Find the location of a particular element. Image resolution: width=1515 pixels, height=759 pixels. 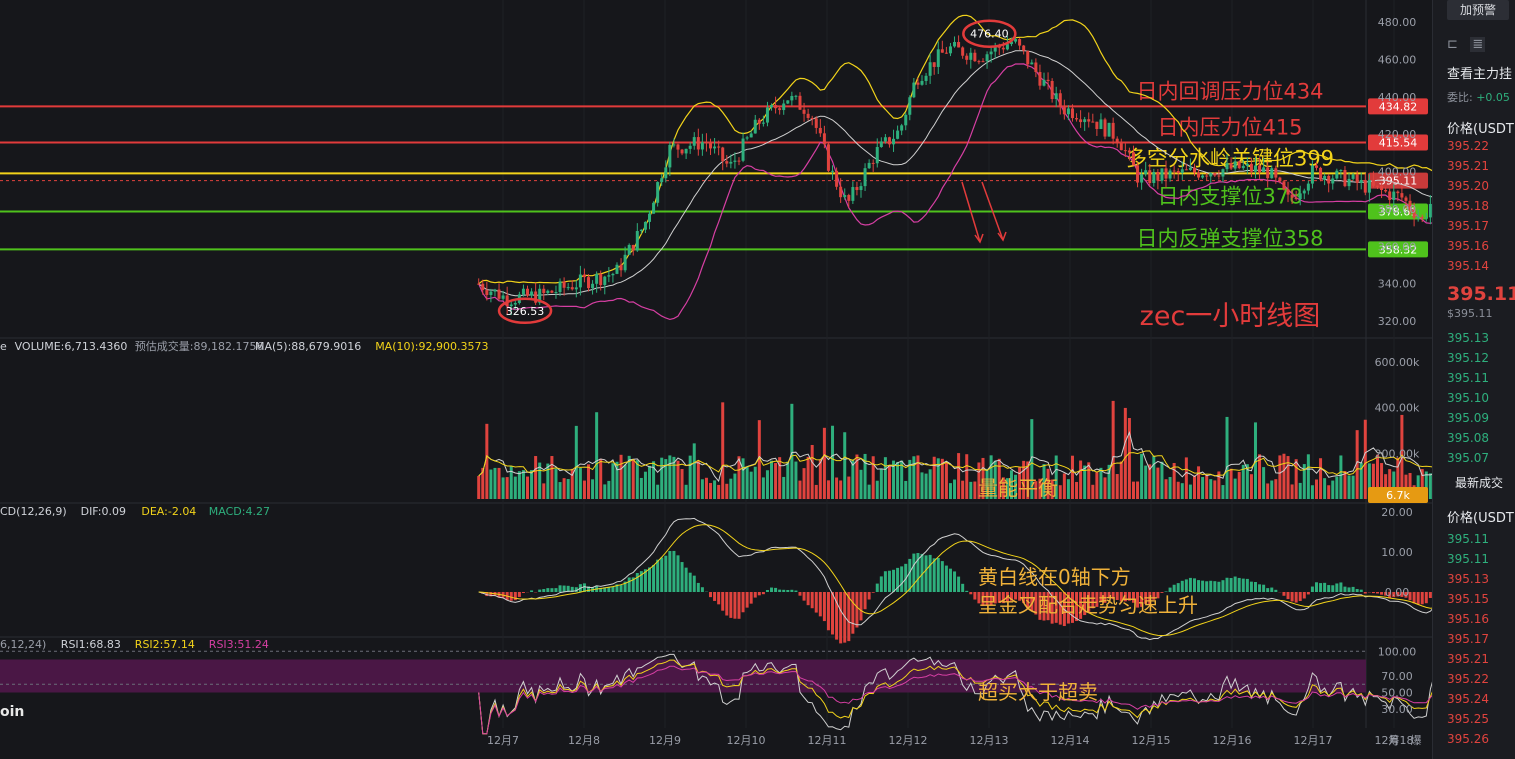

depth-title: 查看主力挂 is located at coordinates (1479, 72).